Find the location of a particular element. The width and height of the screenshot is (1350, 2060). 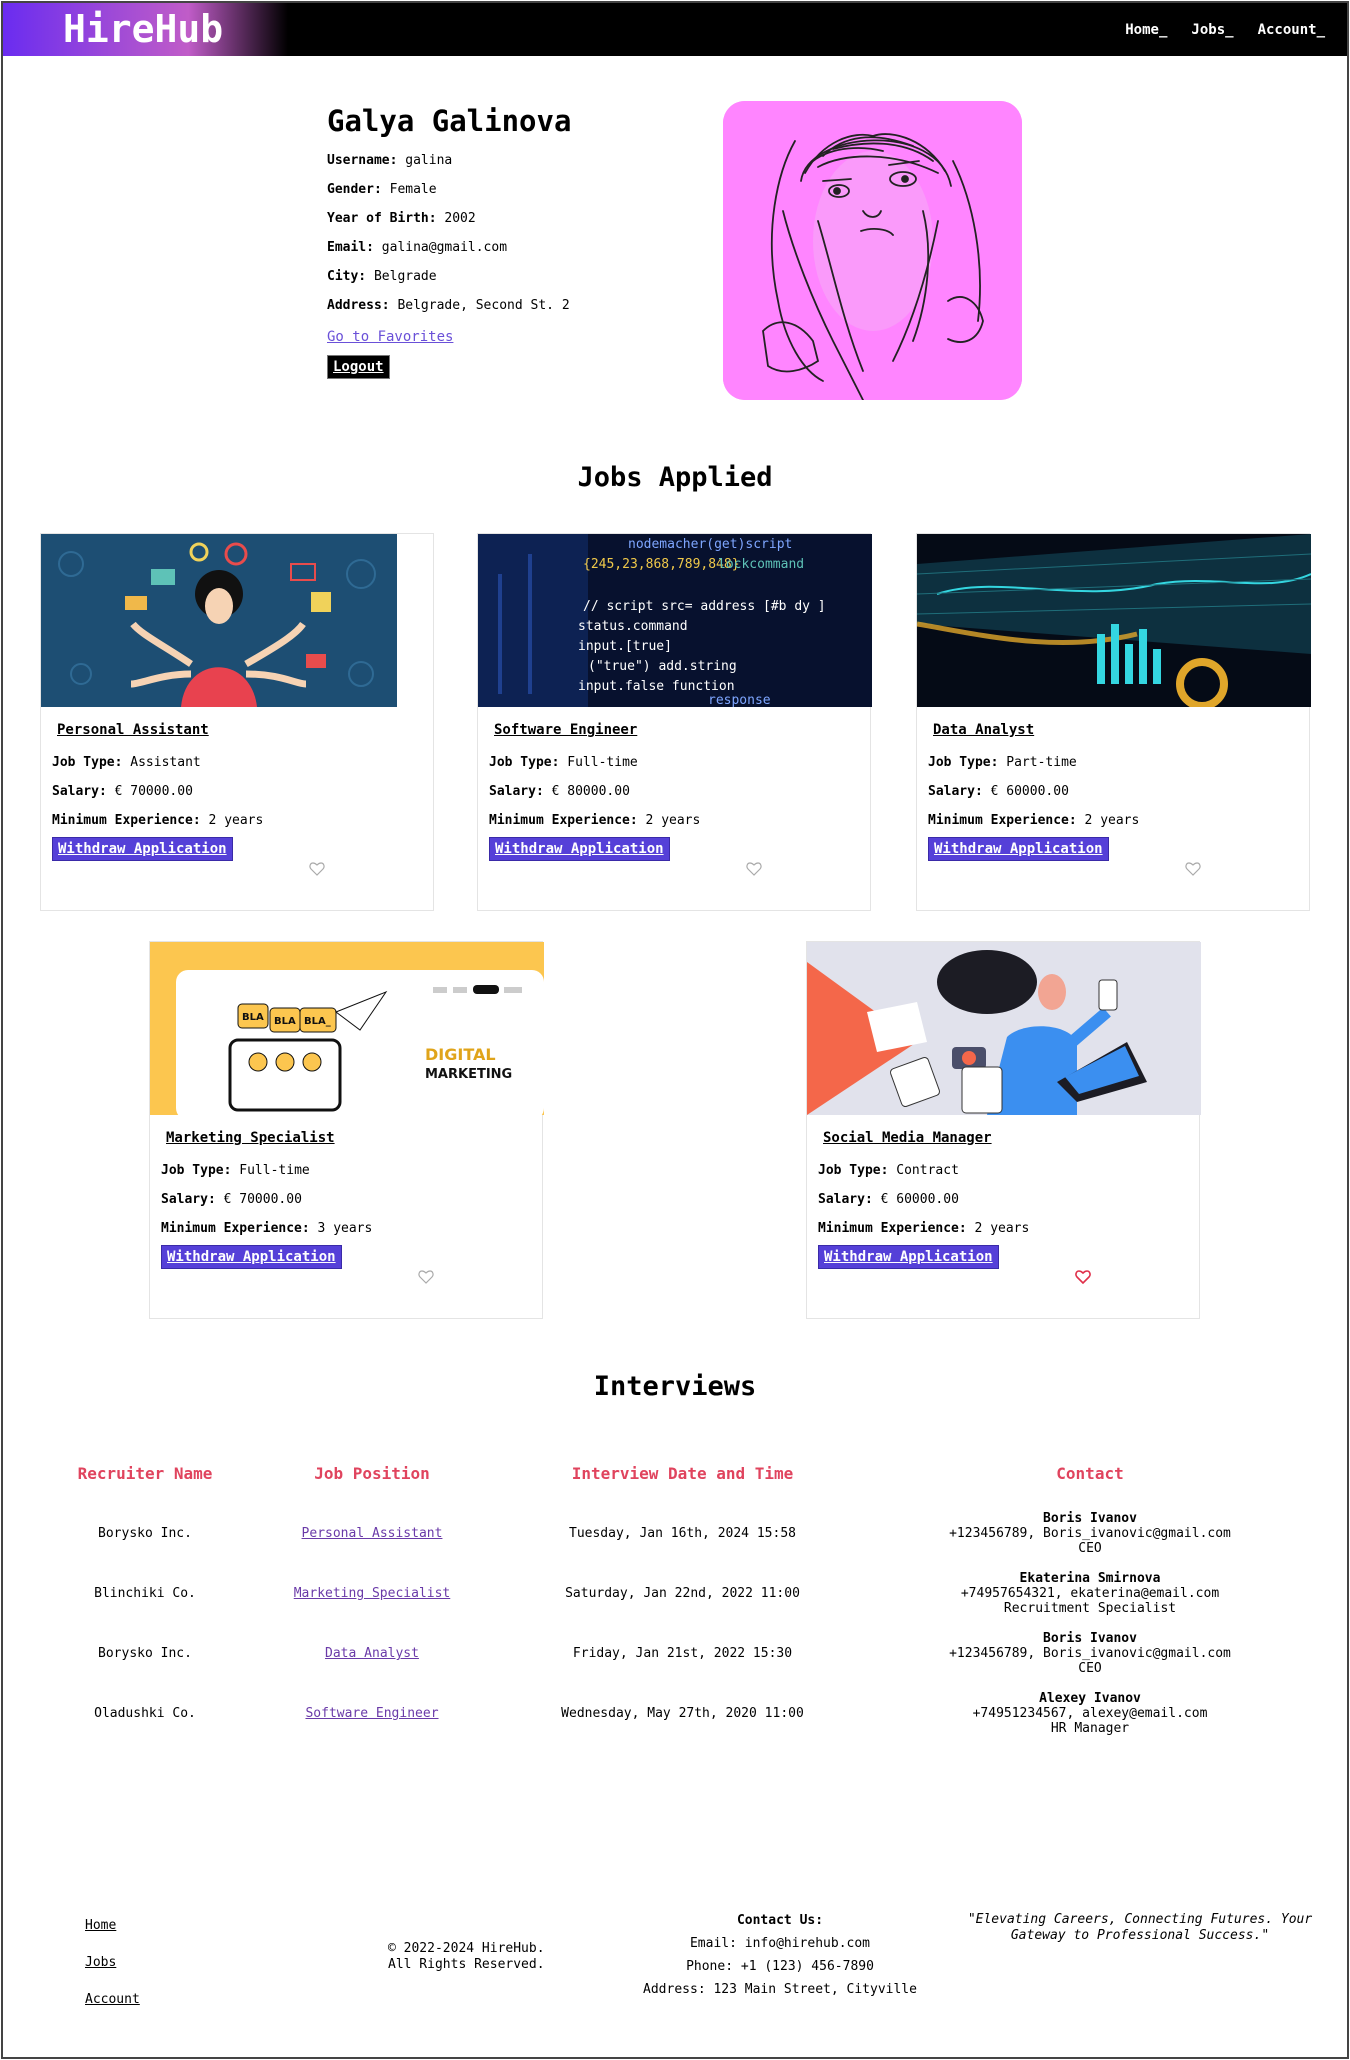

interview-datetime: Tuesday, Jan 16th, 2024 15:58 is located at coordinates (682, 1533).